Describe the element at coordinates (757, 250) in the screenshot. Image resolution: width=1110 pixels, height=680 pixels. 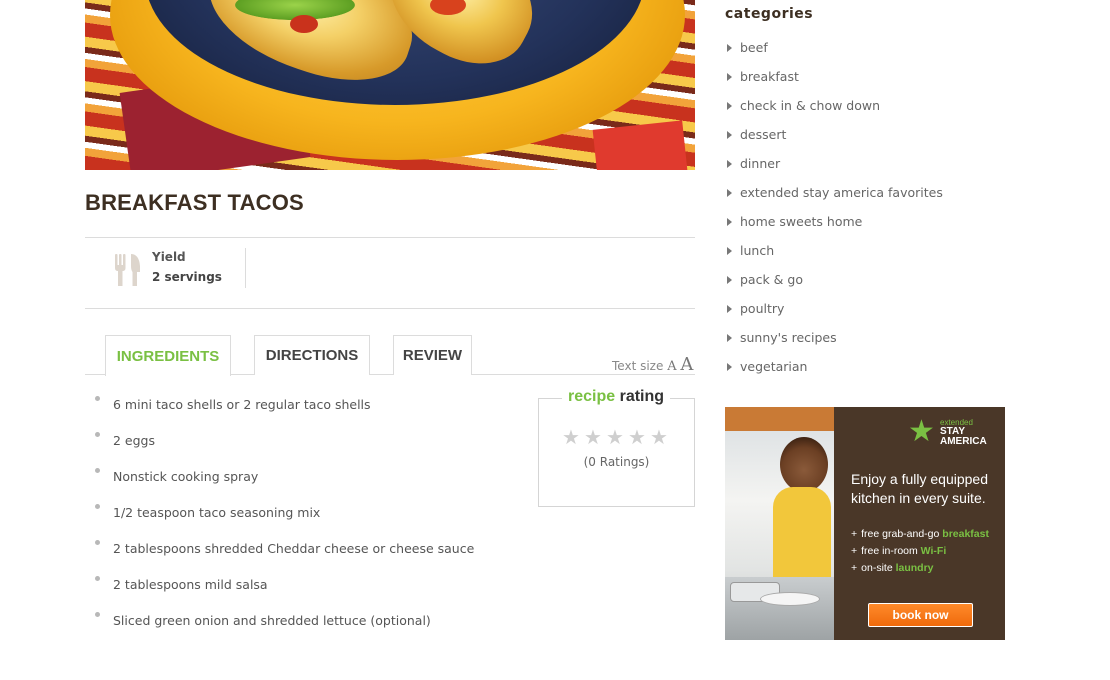
I see `category-label: lunch` at that location.